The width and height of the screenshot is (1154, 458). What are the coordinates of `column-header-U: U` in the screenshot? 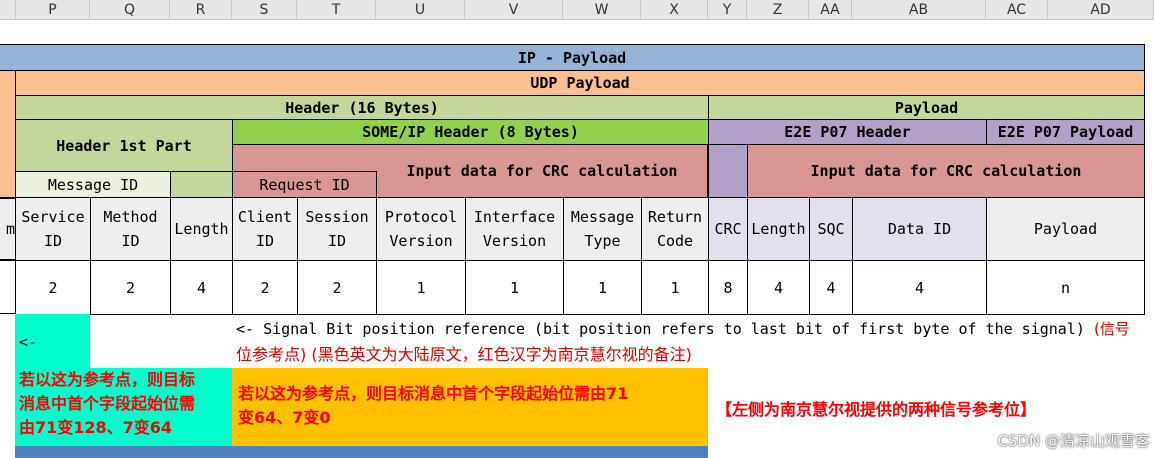 It's located at (420, 10).